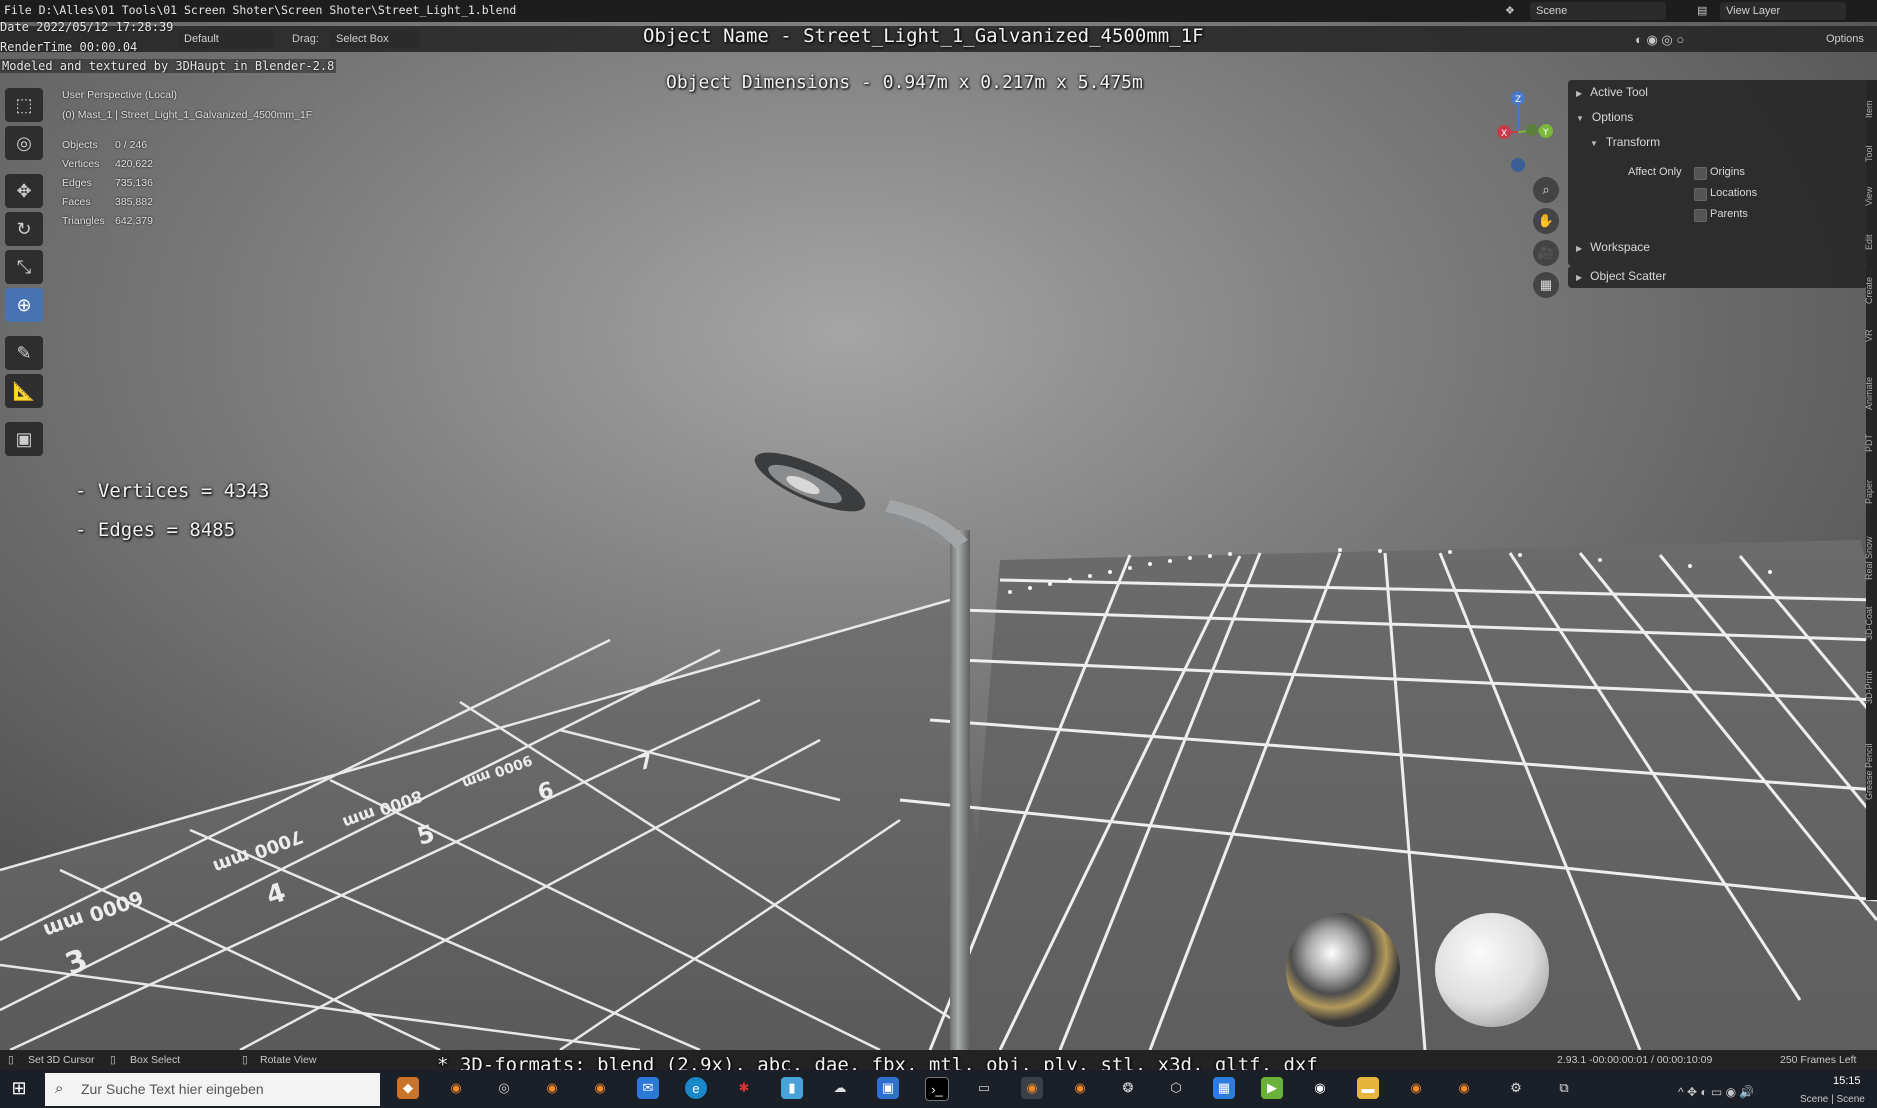  What do you see at coordinates (76, 202) in the screenshot?
I see `stat-label-faces: Faces` at bounding box center [76, 202].